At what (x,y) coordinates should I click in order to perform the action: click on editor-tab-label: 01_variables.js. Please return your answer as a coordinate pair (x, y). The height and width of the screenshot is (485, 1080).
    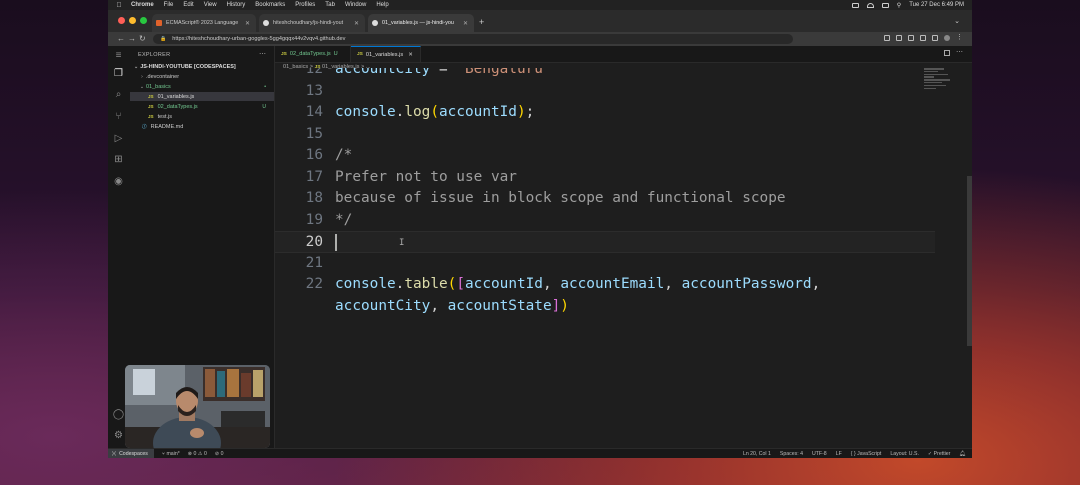
    Looking at the image, I should click on (384, 54).